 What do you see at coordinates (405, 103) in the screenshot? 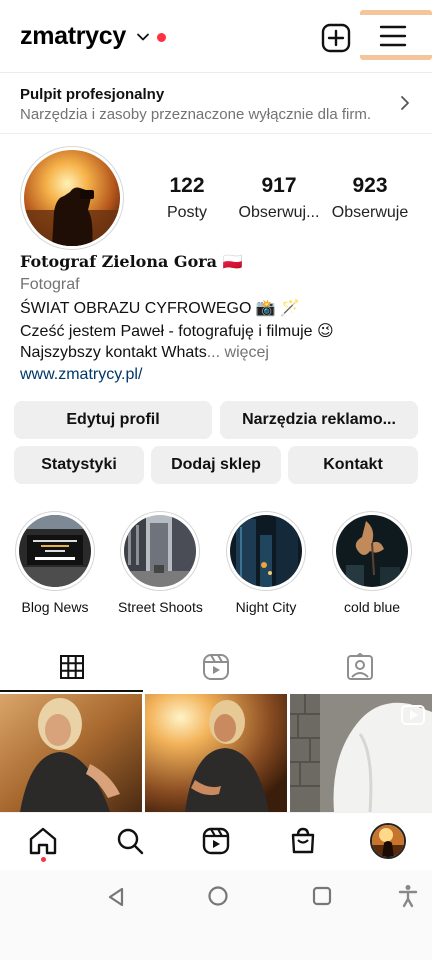
I see `chevron-right-icon` at bounding box center [405, 103].